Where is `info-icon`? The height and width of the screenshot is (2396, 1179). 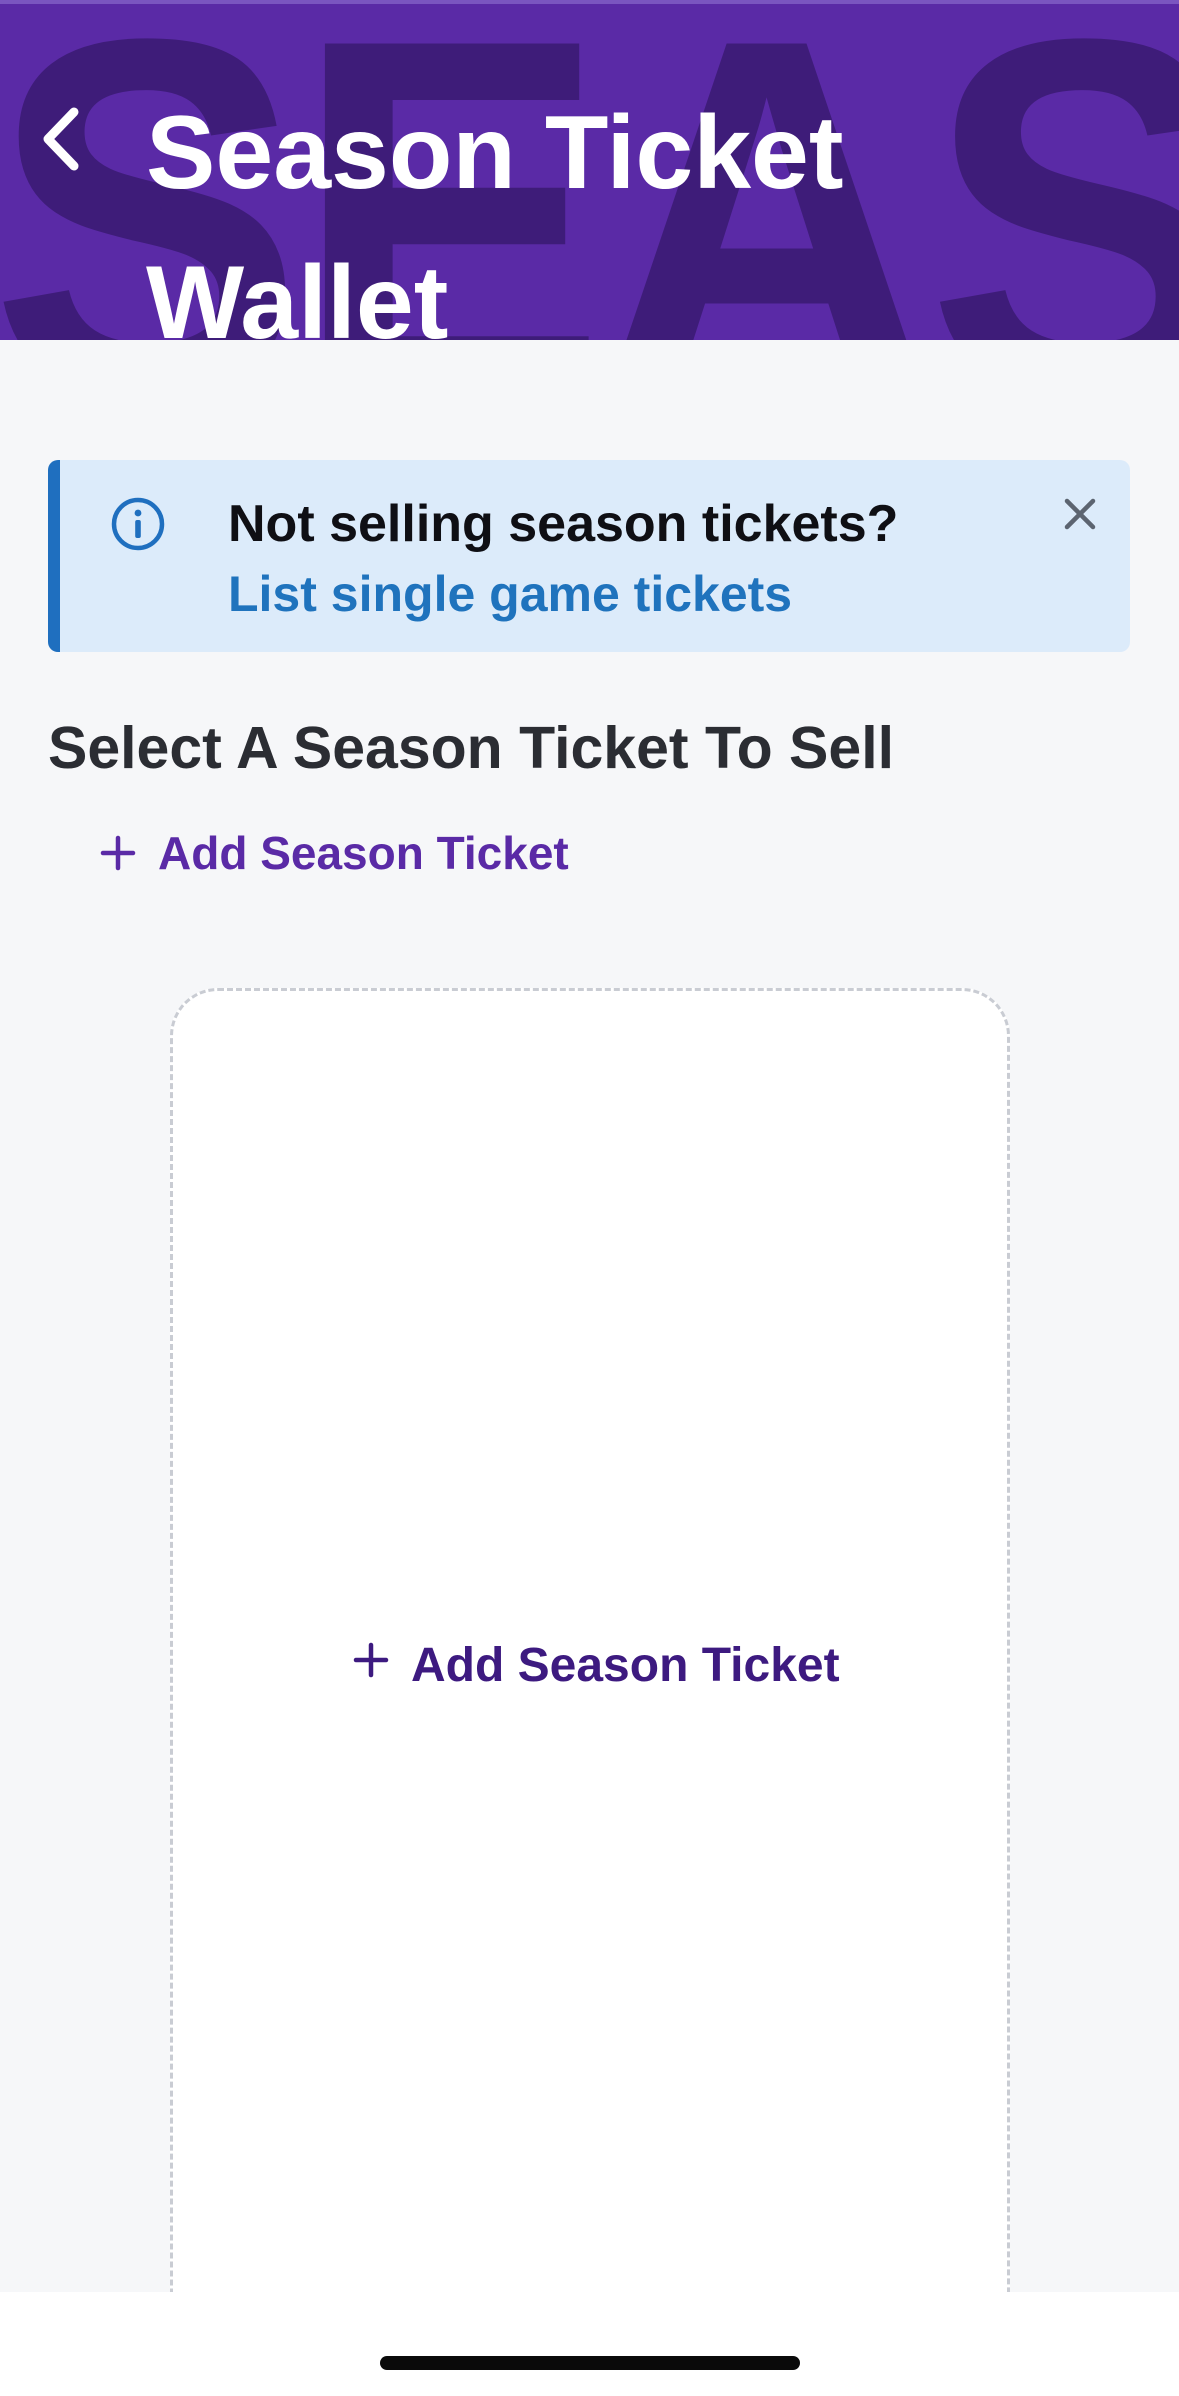 info-icon is located at coordinates (138, 524).